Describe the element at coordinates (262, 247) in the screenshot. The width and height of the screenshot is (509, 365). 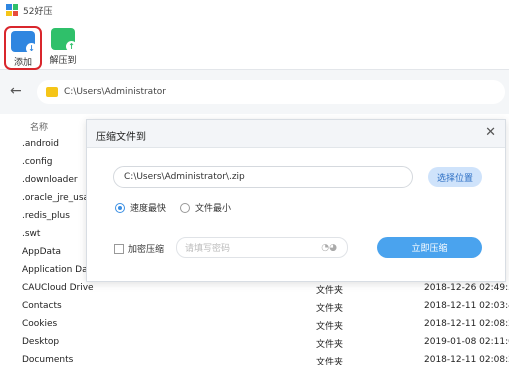
I see `password-field: 请填写密码 ◔◕` at that location.